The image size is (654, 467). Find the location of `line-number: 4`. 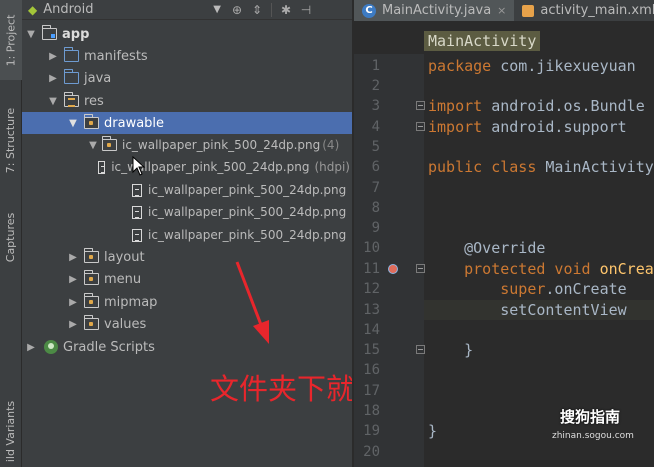

line-number: 4 is located at coordinates (375, 127).